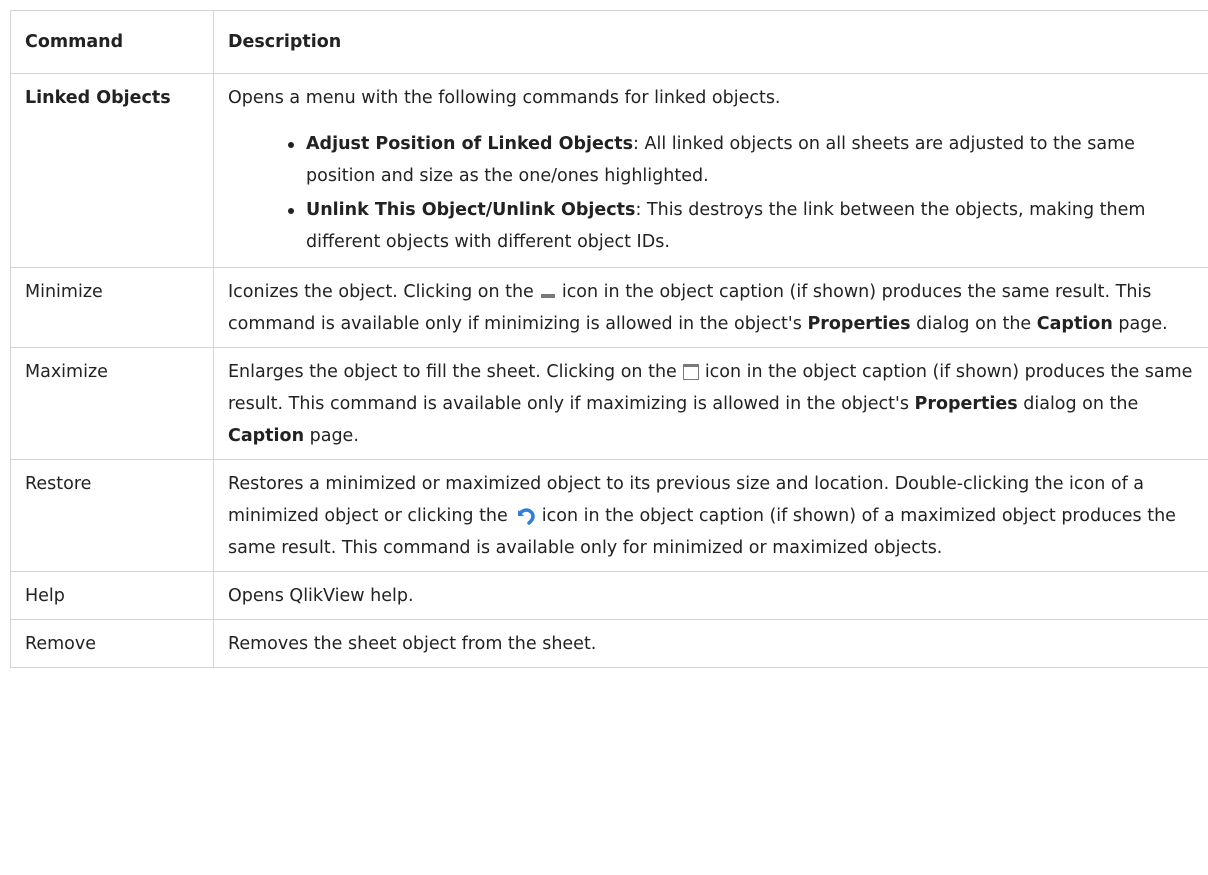  I want to click on bullet-title: Unlink This Object/Unlink Objects, so click(470, 210).